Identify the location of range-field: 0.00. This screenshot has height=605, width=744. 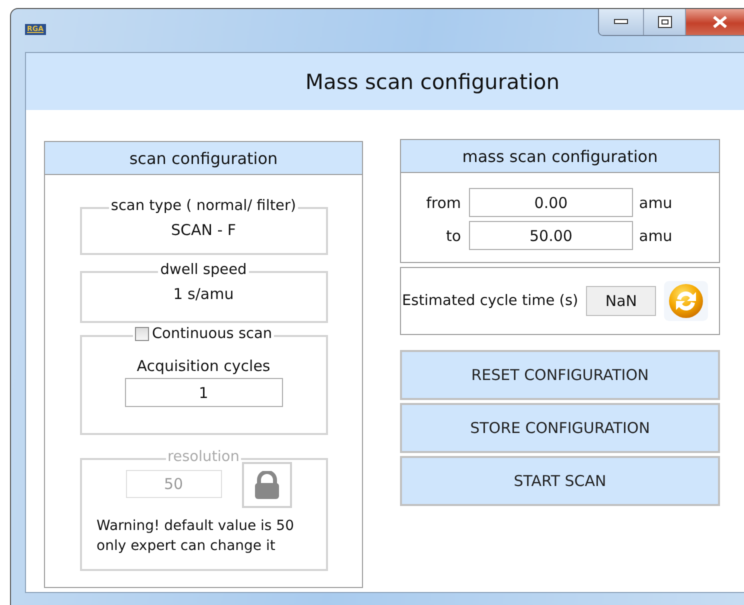
(551, 202).